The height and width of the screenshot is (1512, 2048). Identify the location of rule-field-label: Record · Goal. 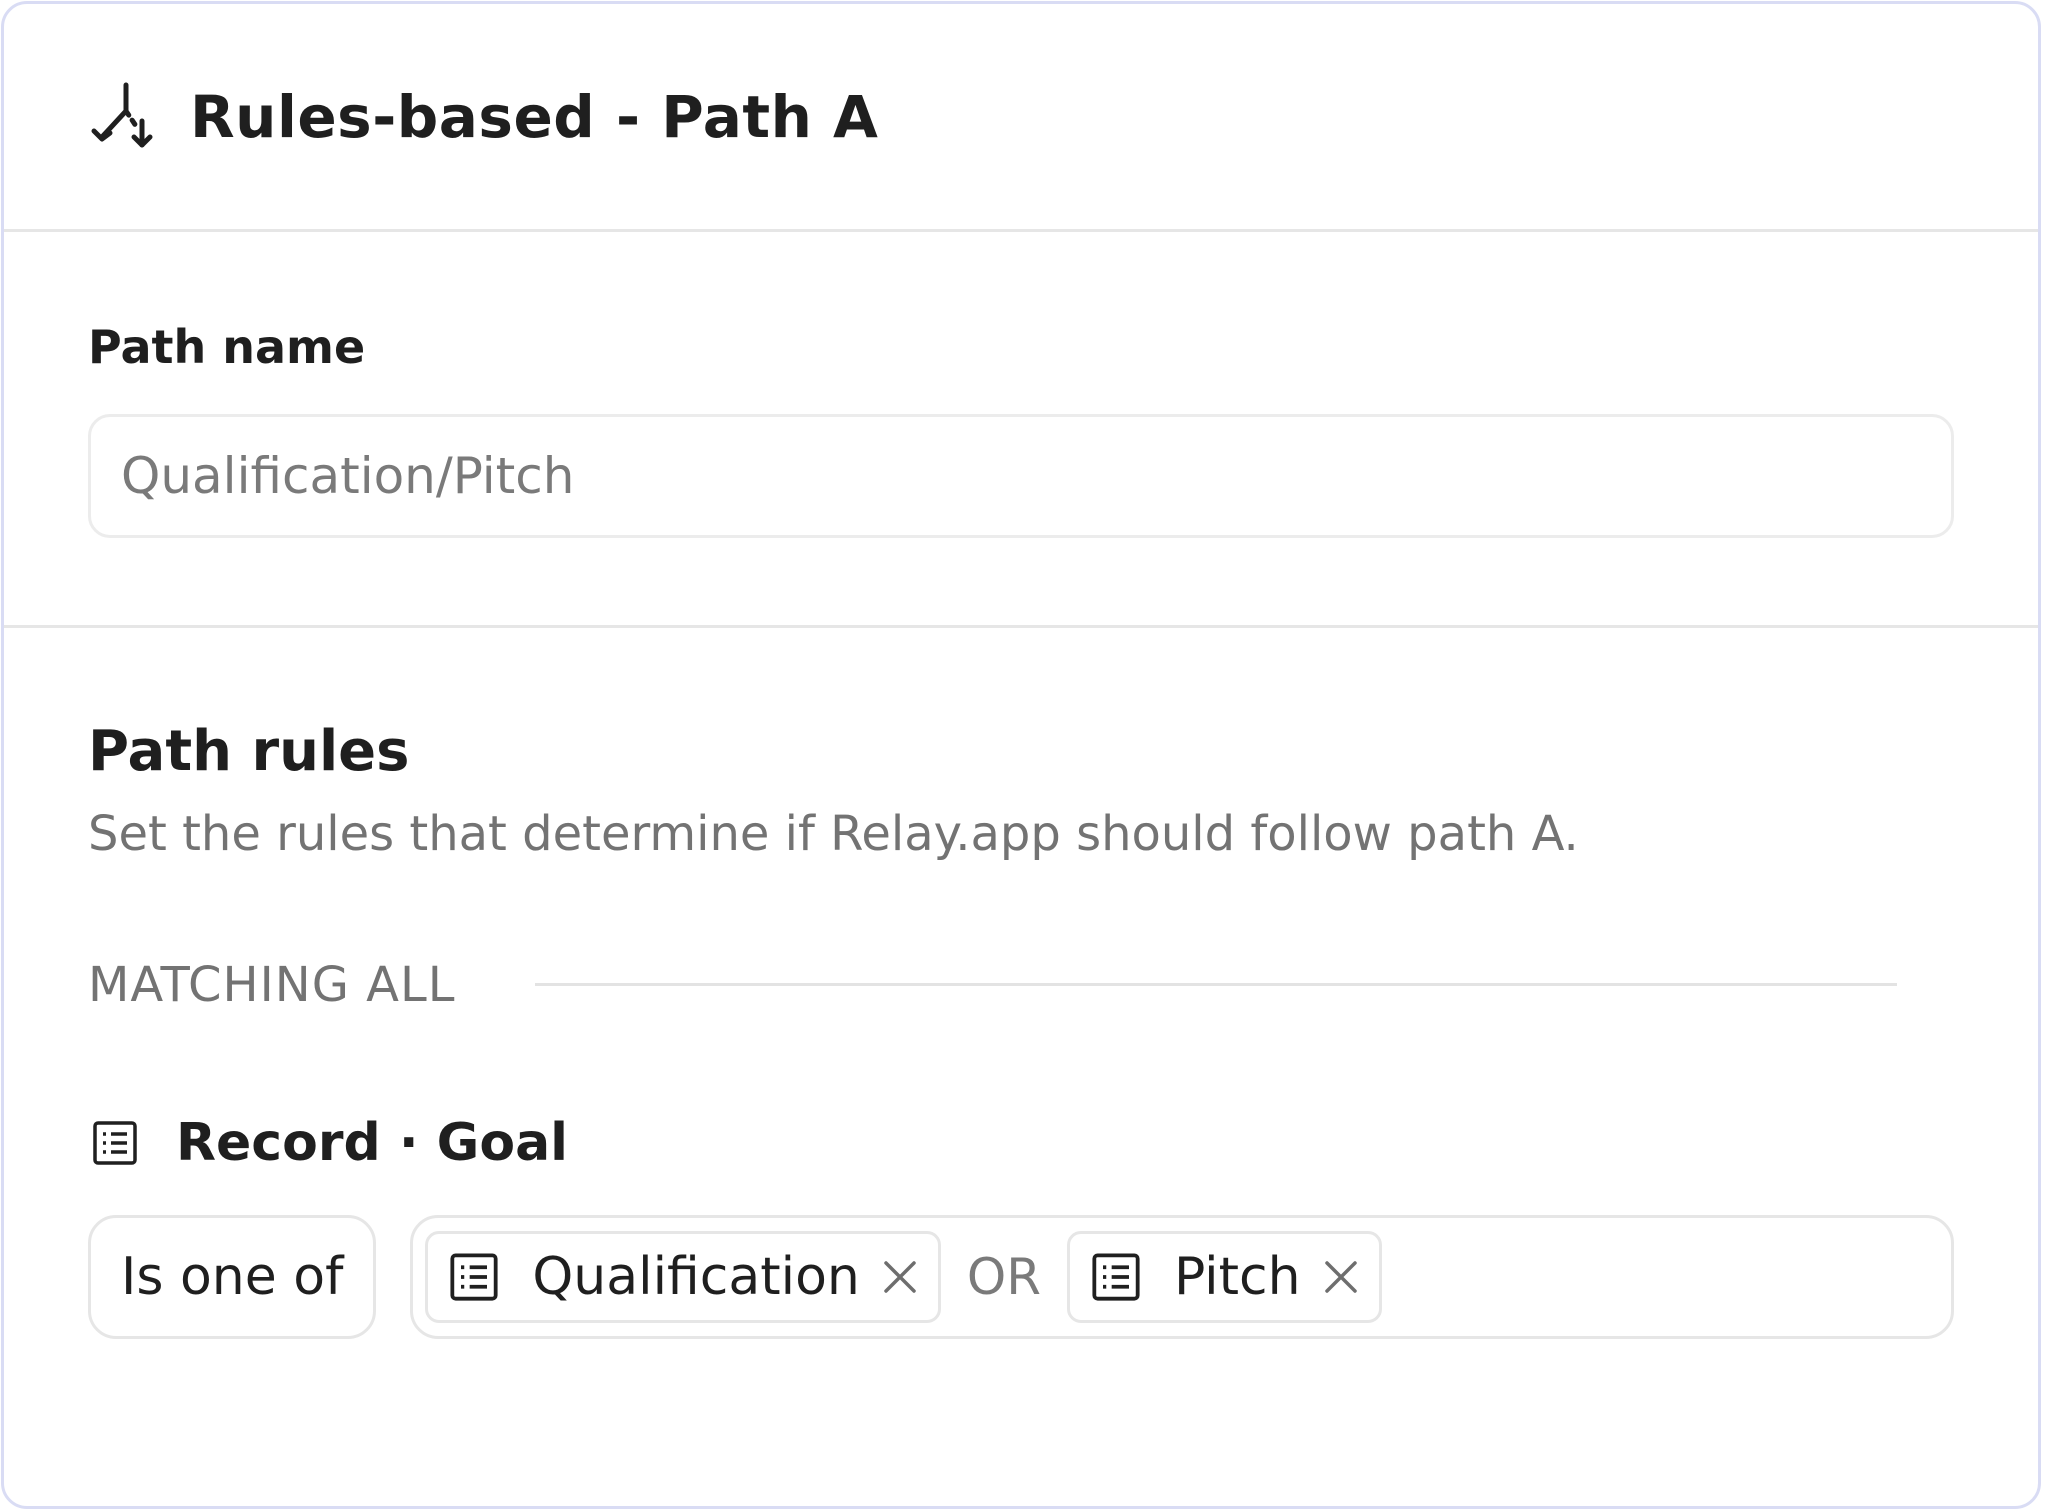
(372, 1142).